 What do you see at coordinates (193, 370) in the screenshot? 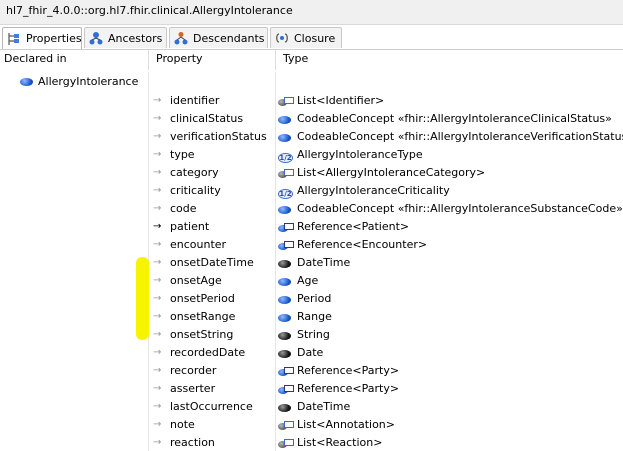
I see `property-name: recorder` at bounding box center [193, 370].